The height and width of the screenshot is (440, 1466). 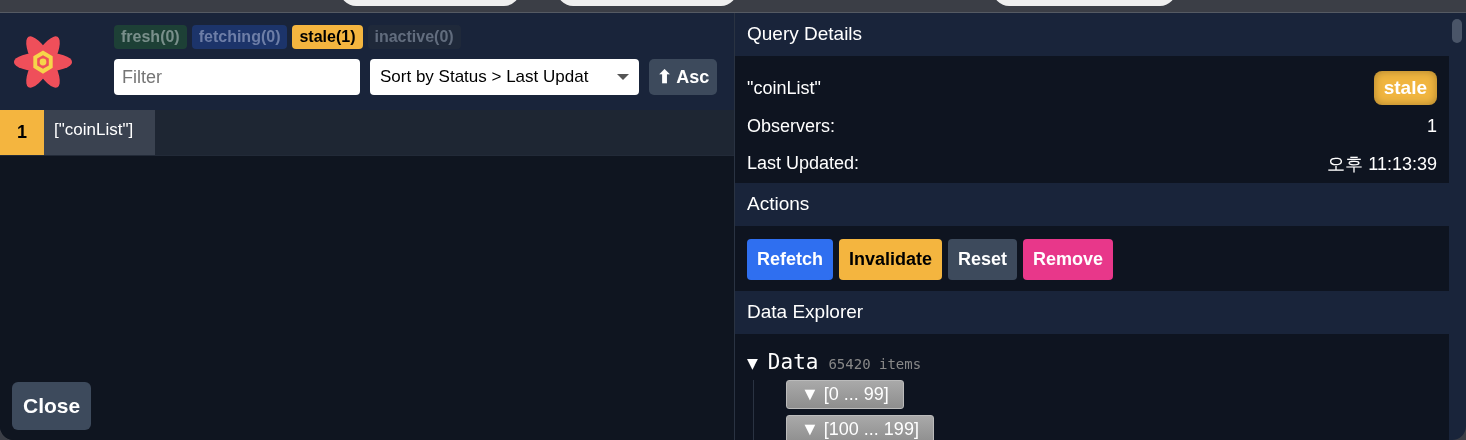 I want to click on item-count: 65420 items, so click(x=875, y=364).